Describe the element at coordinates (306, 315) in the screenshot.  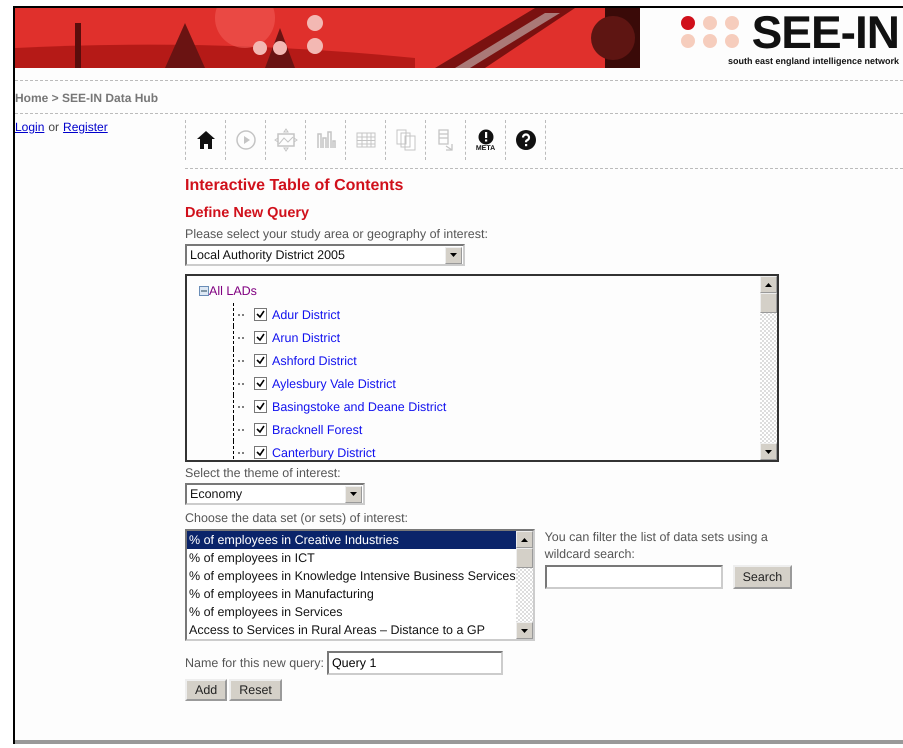
I see `tree-item: Adur District` at that location.